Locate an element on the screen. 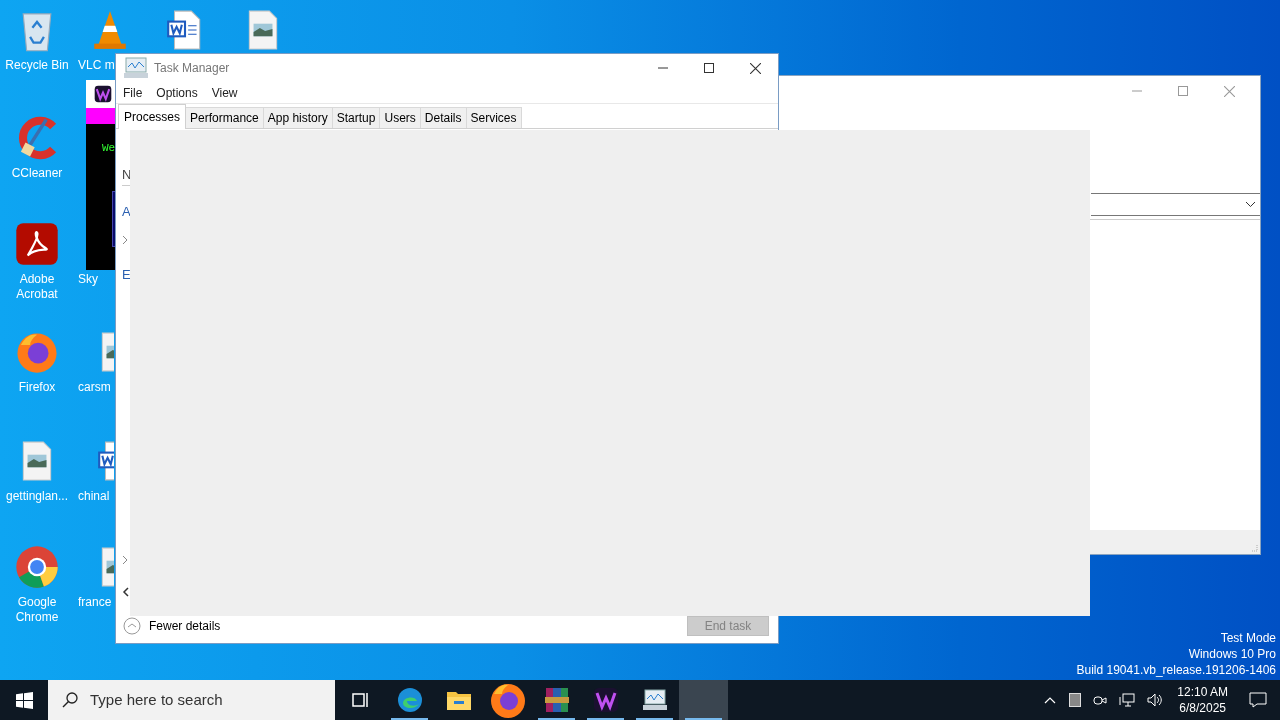 The width and height of the screenshot is (1280, 720). console-text: We is located at coordinates (109, 148).